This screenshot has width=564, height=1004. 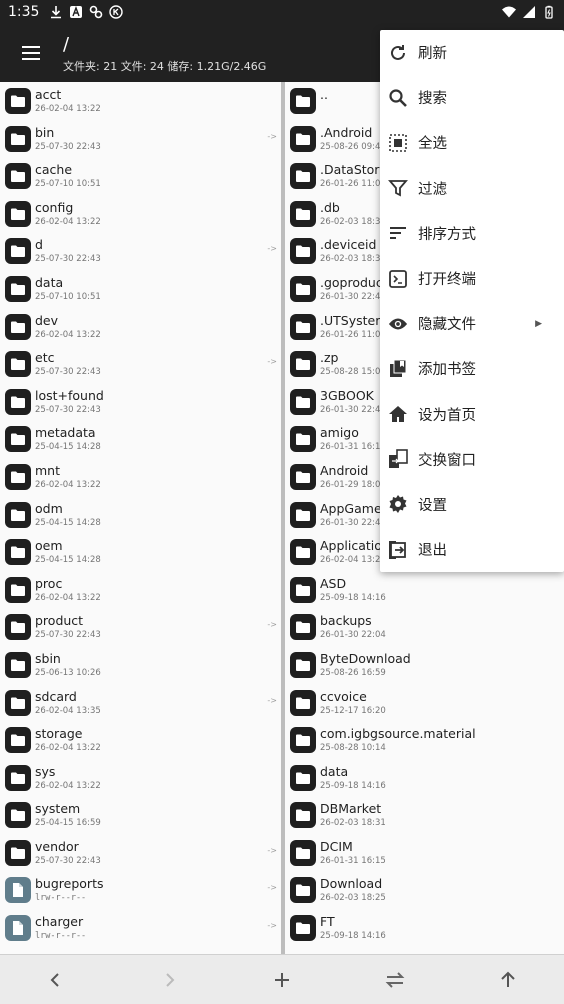 I want to click on file-row: odm 25-04-15 14:28, so click(x=140, y=515).